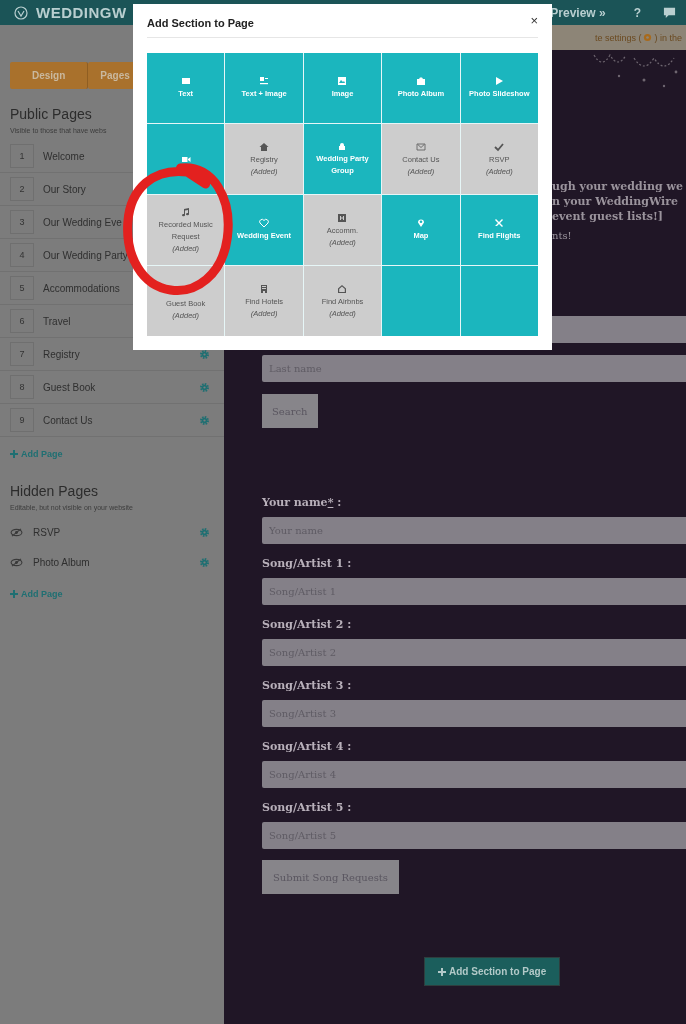  I want to click on page-name: RSVP, so click(111, 532).